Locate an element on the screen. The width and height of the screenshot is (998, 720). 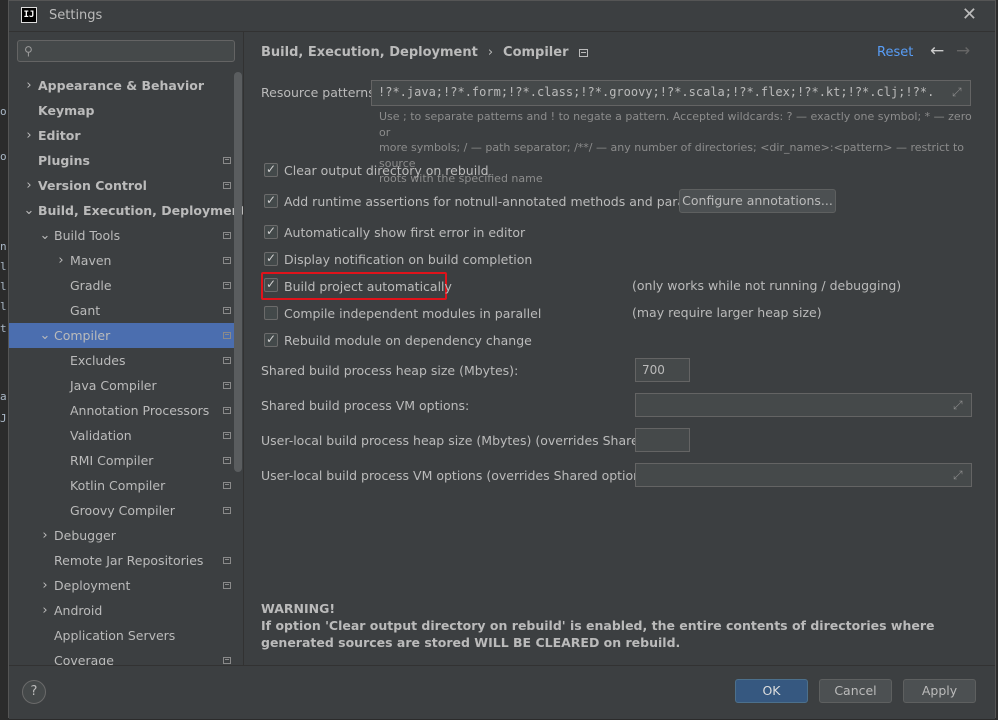
forward-arrow-icon: → is located at coordinates (963, 51).